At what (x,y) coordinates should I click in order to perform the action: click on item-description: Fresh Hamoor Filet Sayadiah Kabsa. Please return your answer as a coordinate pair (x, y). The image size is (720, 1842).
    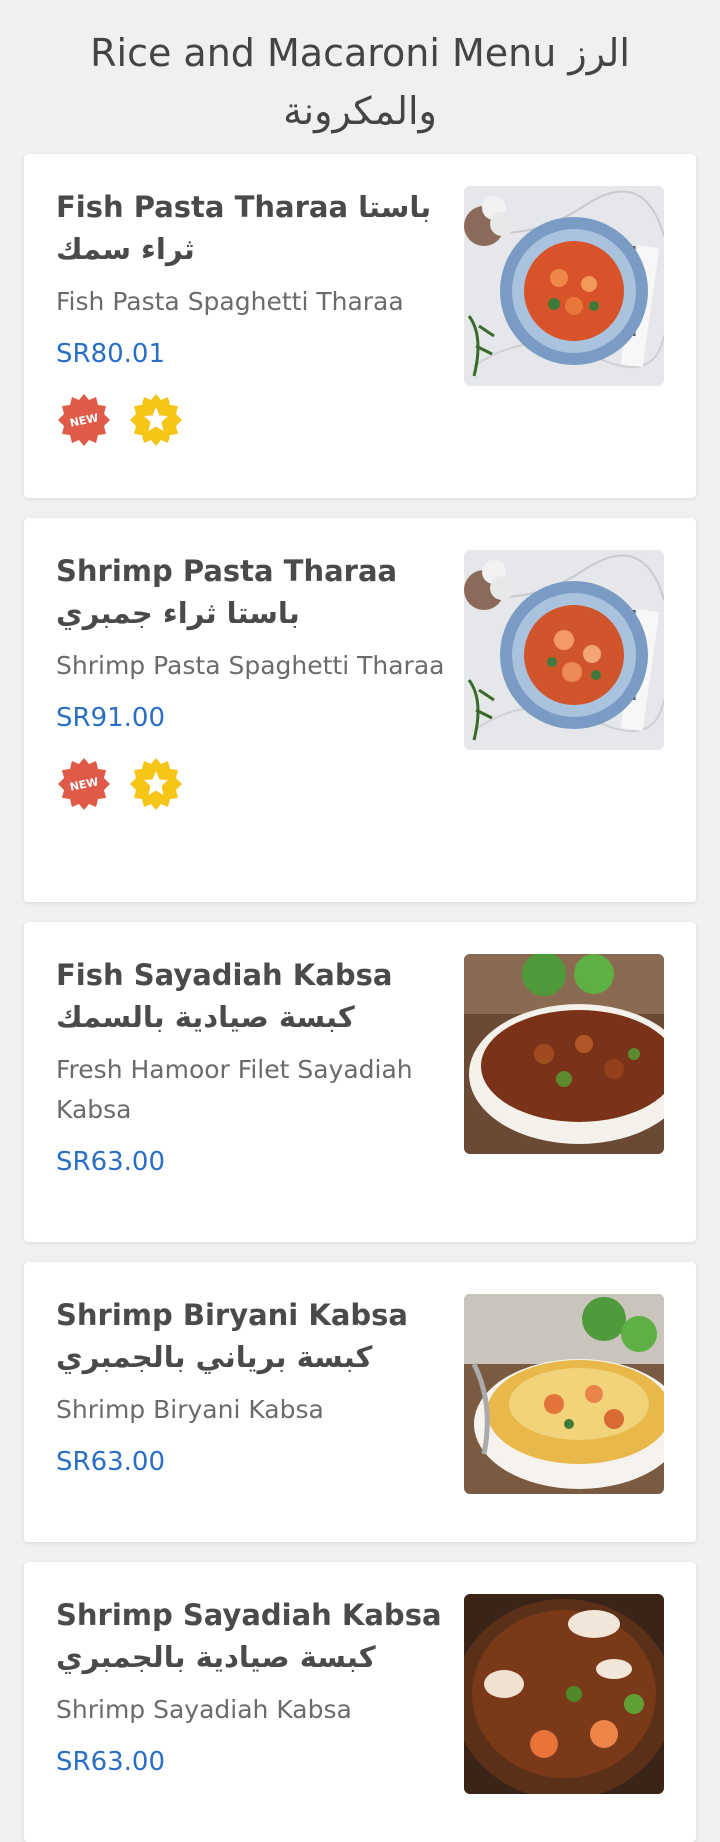
    Looking at the image, I should click on (234, 1089).